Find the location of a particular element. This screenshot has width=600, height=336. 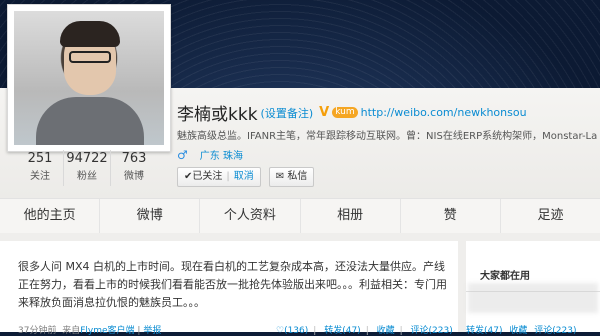

post-meta: 37分钟前 来自Flyme客户端 | 举报 is located at coordinates (89, 329).